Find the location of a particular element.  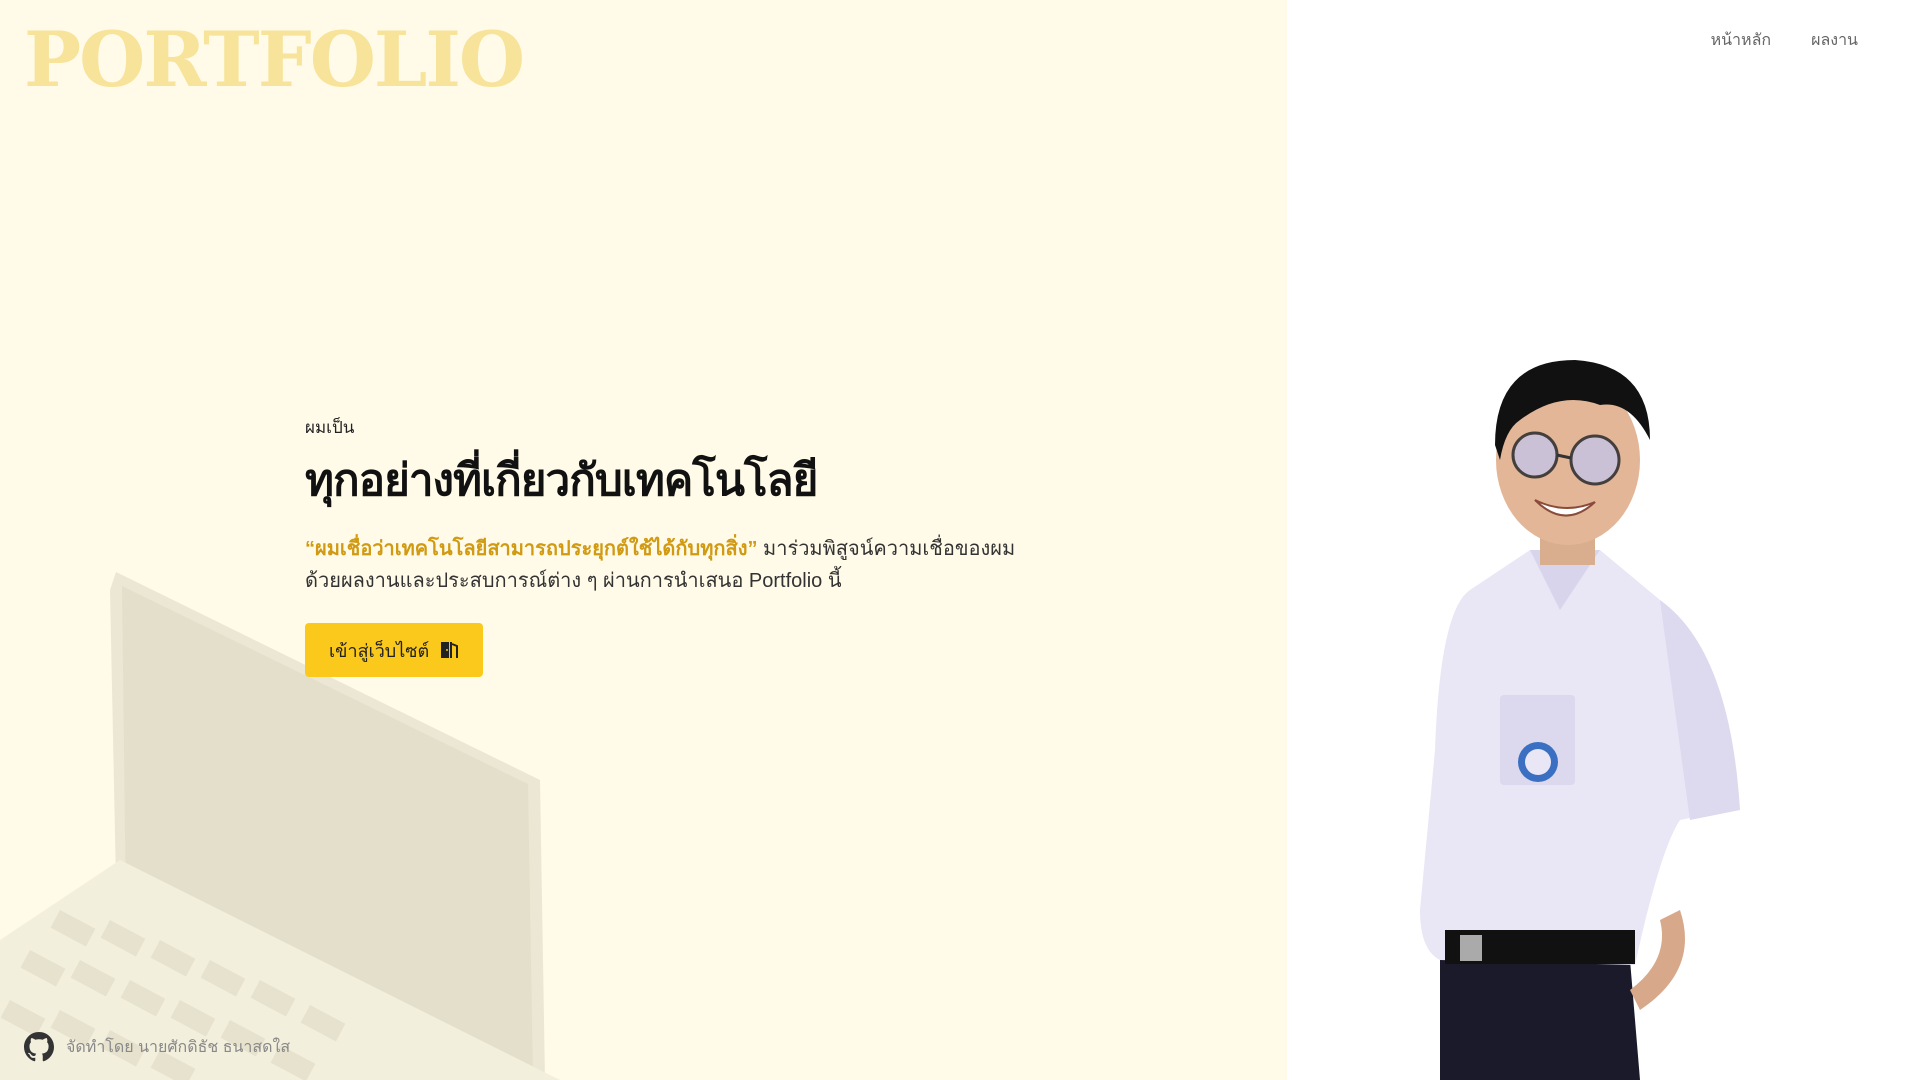

nav-item-home: หน้าหลัก is located at coordinates (1741, 40).